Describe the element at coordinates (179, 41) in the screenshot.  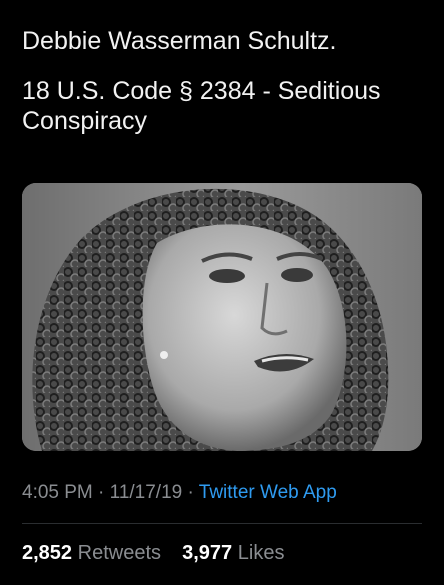
I see `tweet-text-line-1: Debbie Wasserman Schultz.` at that location.